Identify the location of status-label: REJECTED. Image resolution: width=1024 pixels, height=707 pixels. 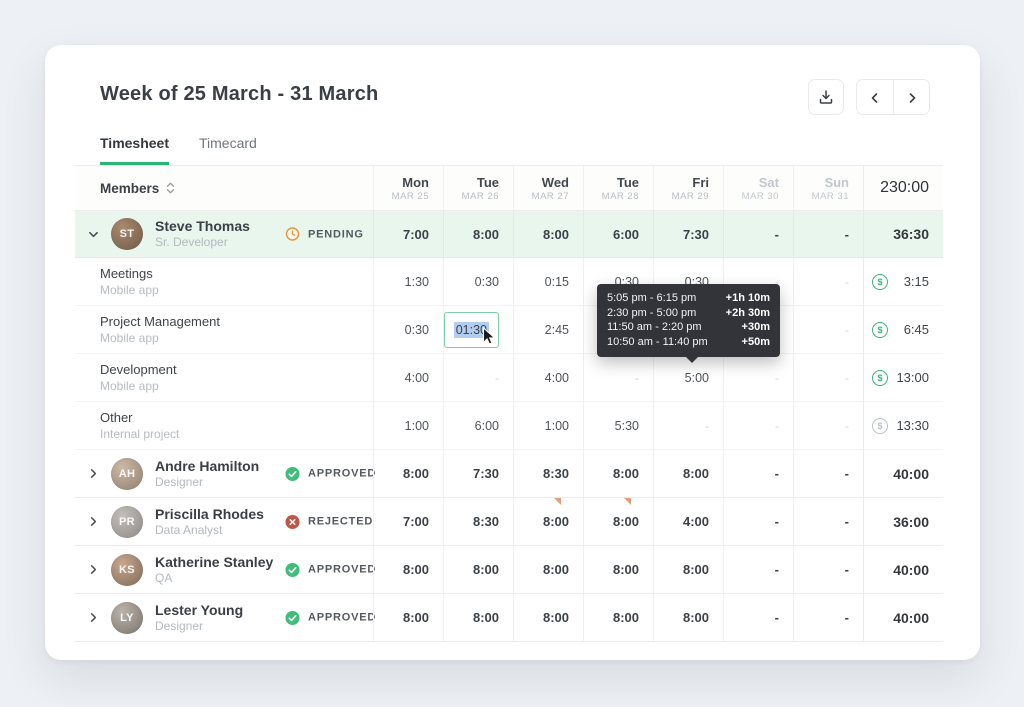
(341, 521).